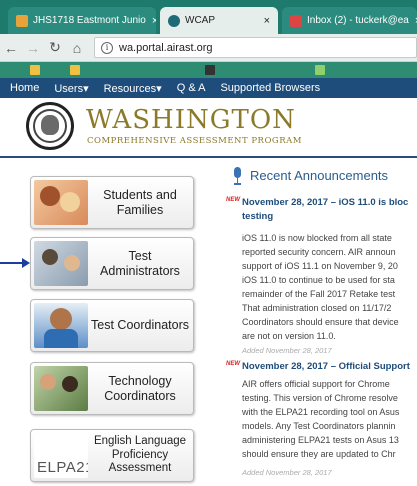 The image size is (417, 486). Describe the element at coordinates (140, 202) in the screenshot. I see `role-label: Students and Families` at that location.